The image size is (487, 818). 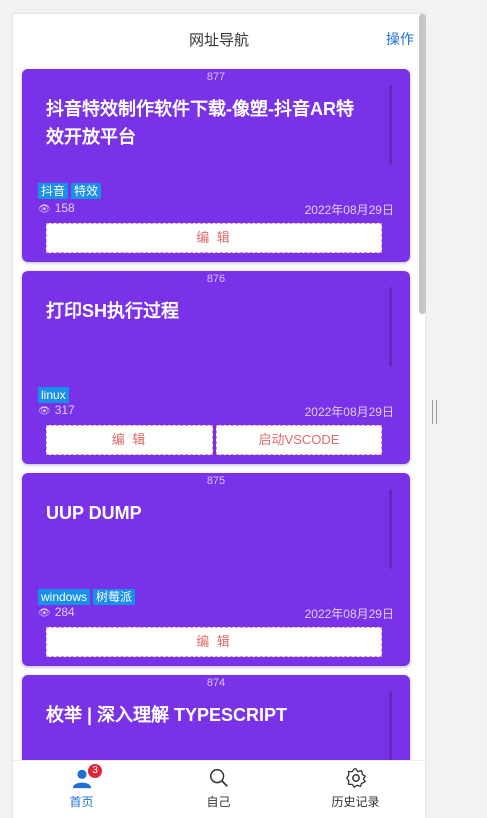 What do you see at coordinates (56, 410) in the screenshot?
I see `view-count: 👁 317` at bounding box center [56, 410].